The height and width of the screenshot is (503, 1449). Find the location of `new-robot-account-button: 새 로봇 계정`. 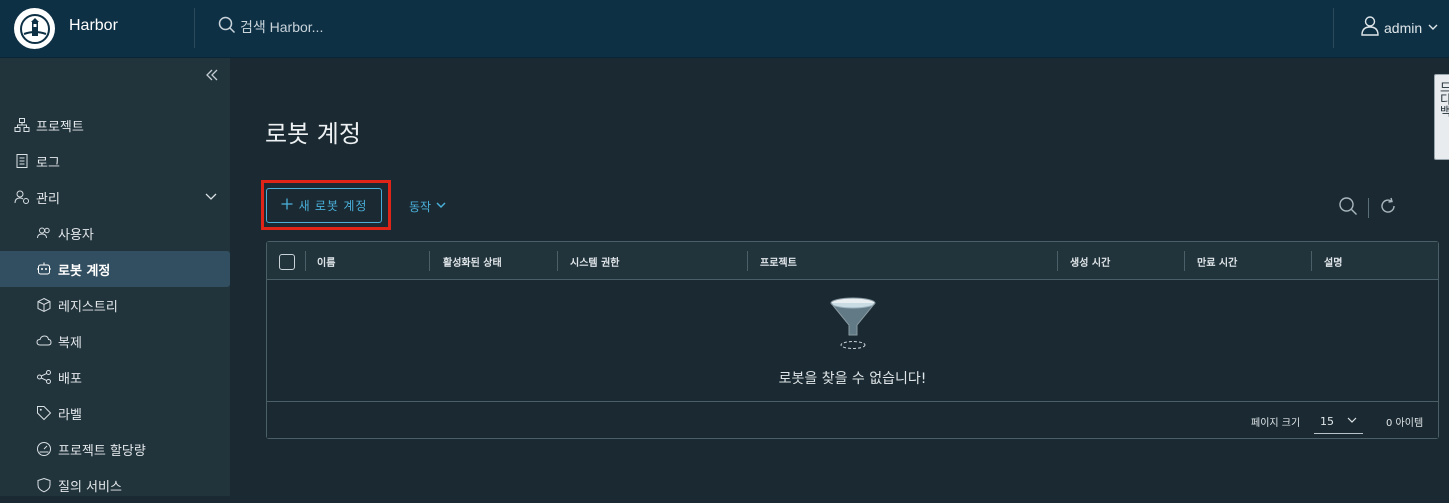

new-robot-account-button: 새 로봇 계정 is located at coordinates (324, 205).